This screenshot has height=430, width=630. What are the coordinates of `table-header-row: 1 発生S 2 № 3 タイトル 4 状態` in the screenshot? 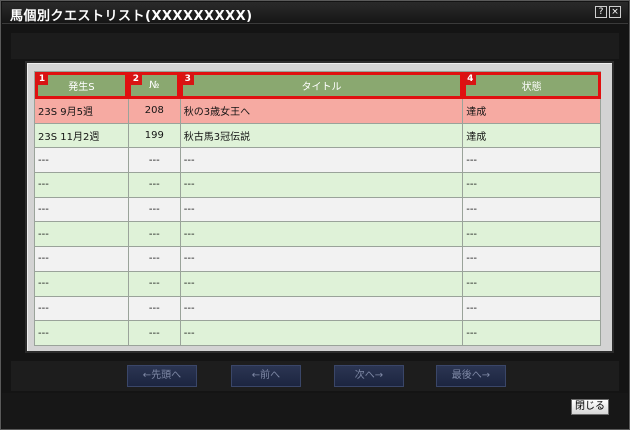 It's located at (317, 85).